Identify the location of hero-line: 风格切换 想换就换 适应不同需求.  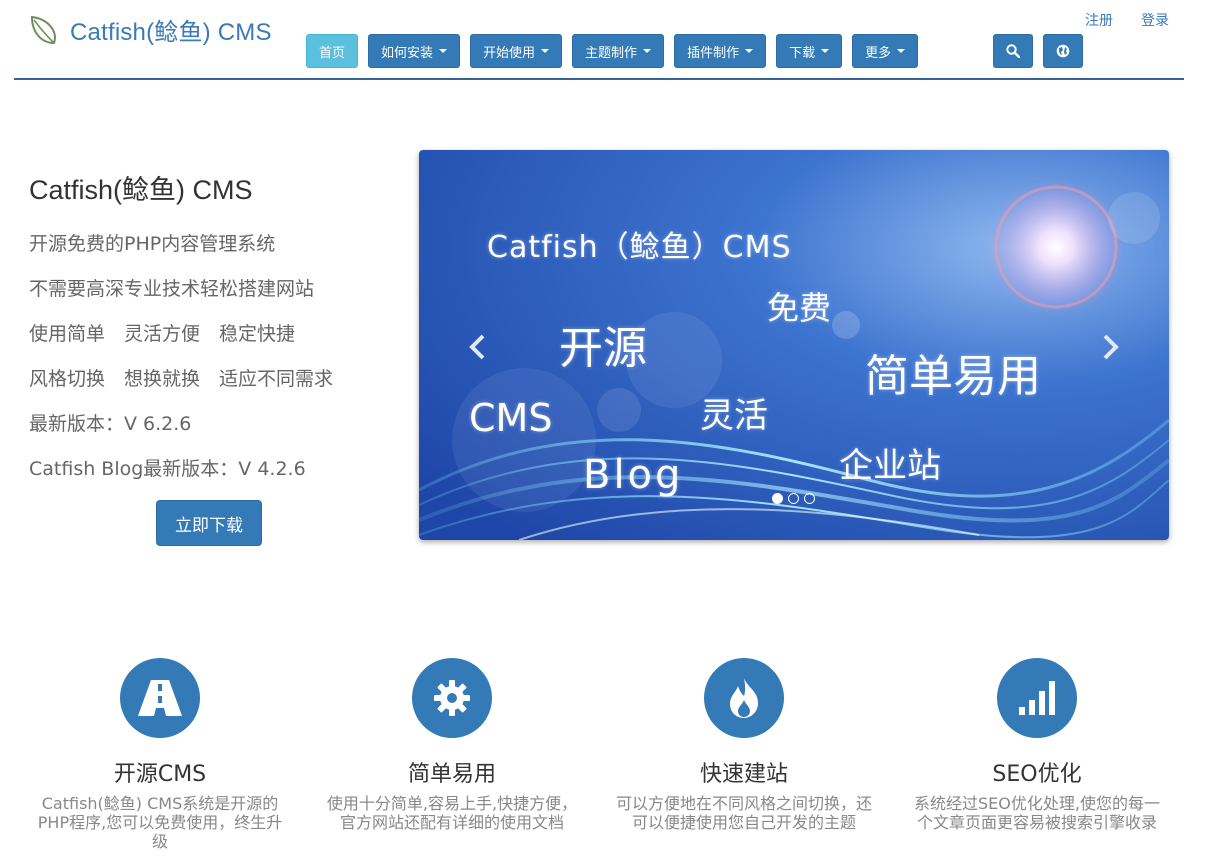
(181, 379).